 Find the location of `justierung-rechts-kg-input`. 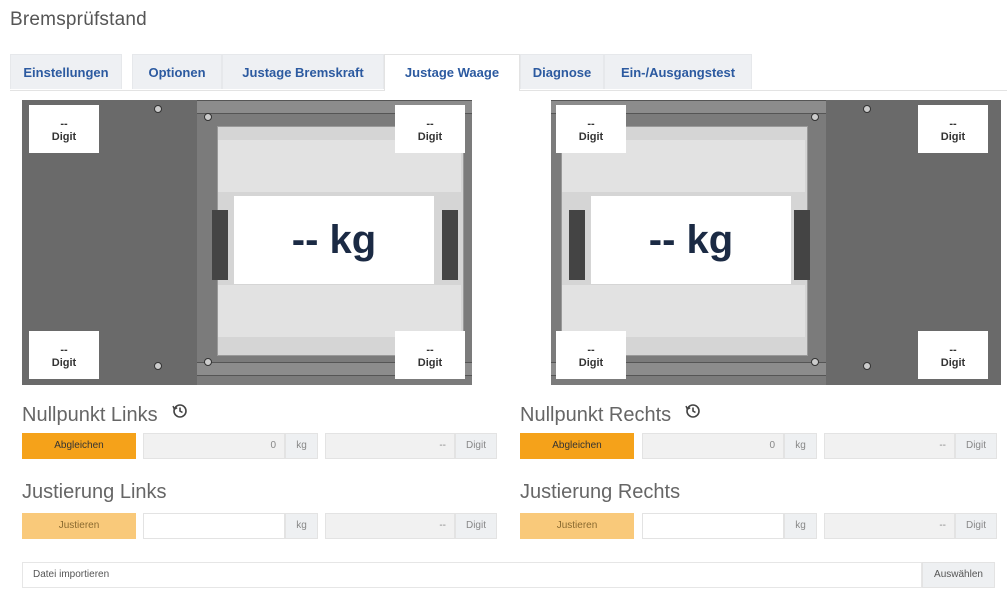

justierung-rechts-kg-input is located at coordinates (713, 526).